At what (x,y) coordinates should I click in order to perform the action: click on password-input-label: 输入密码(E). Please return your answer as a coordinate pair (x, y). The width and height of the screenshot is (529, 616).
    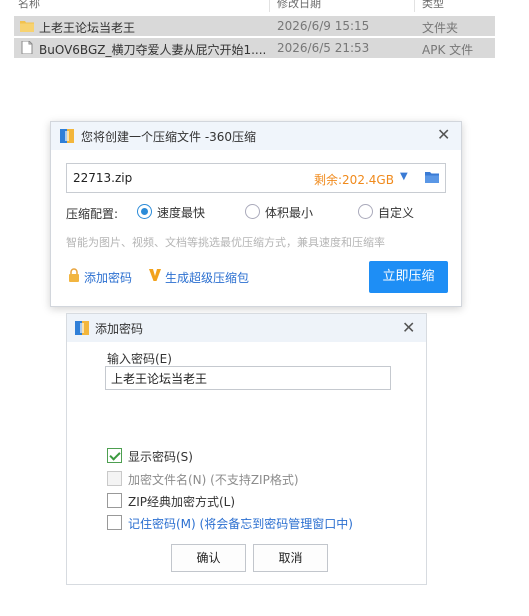
    Looking at the image, I should click on (139, 359).